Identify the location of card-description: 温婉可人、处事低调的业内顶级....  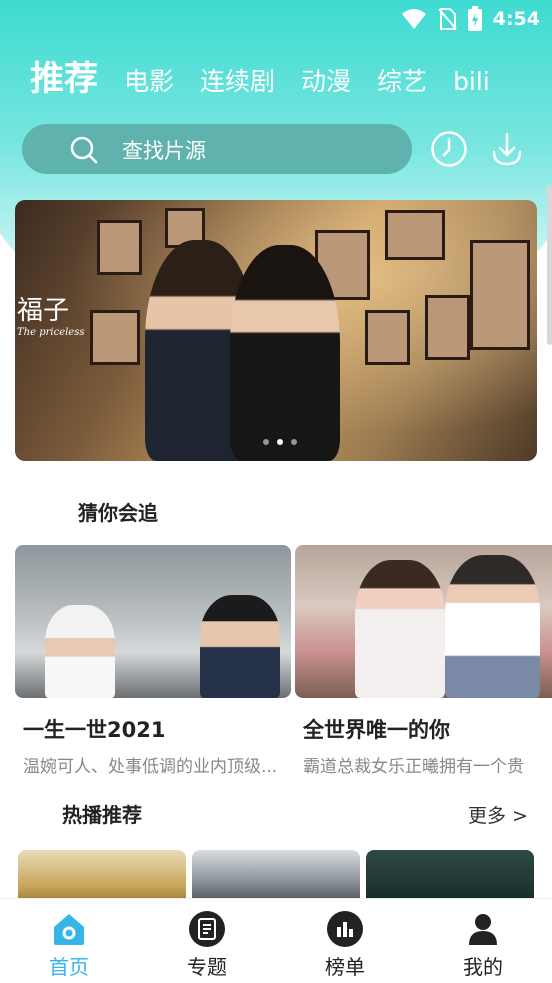
(150, 767).